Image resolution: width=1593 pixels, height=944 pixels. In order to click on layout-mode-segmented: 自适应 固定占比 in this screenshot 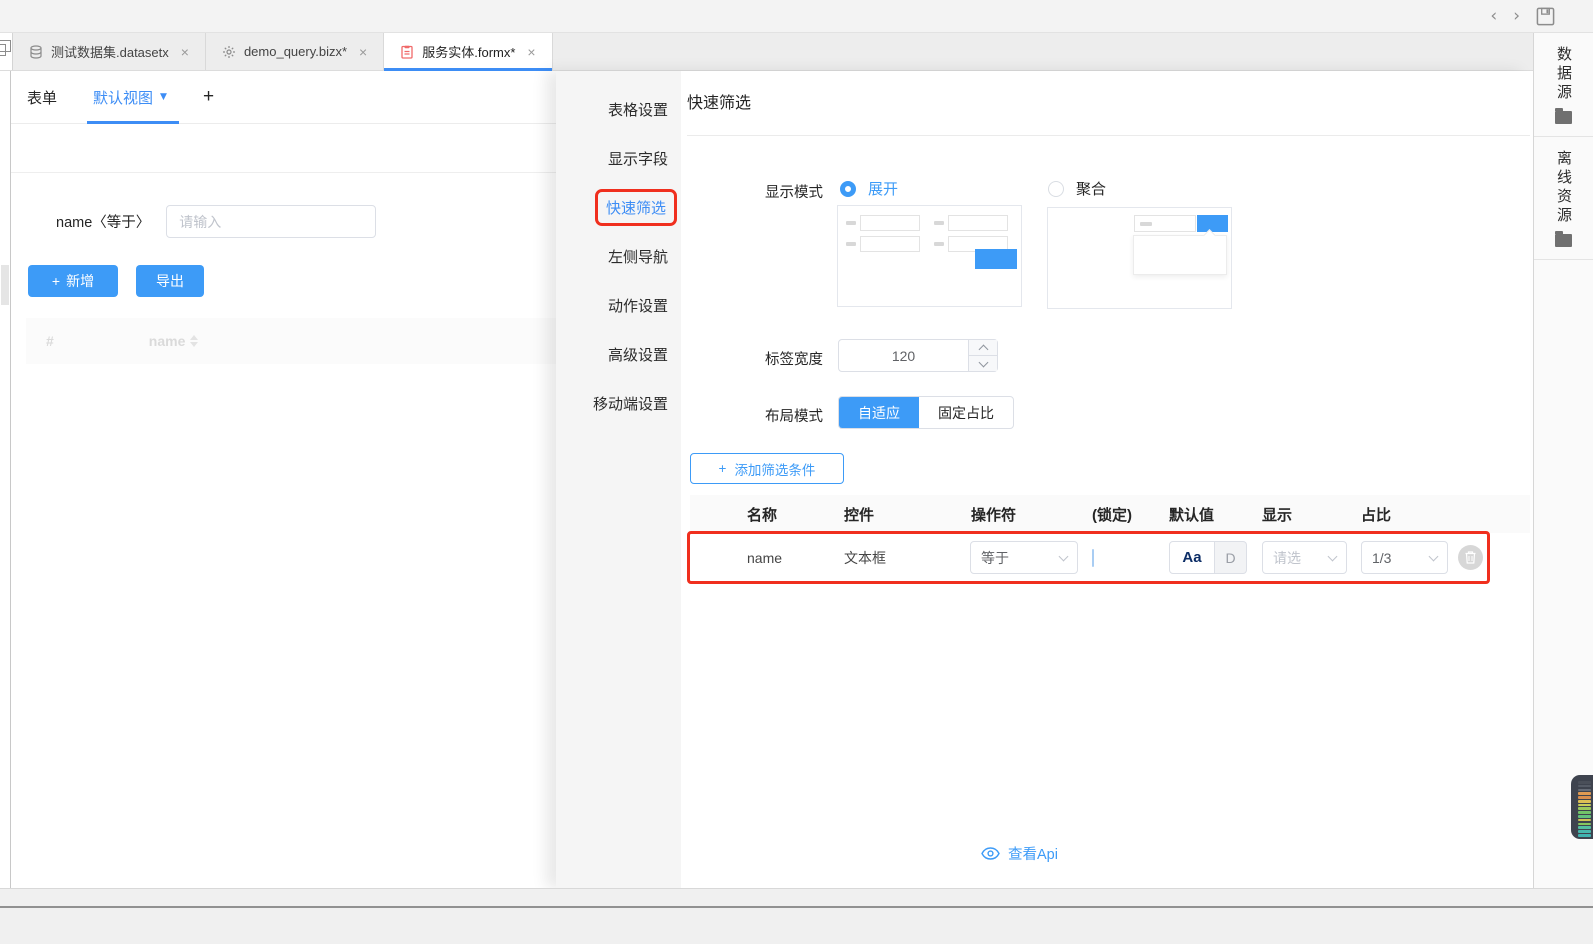, I will do `click(926, 412)`.